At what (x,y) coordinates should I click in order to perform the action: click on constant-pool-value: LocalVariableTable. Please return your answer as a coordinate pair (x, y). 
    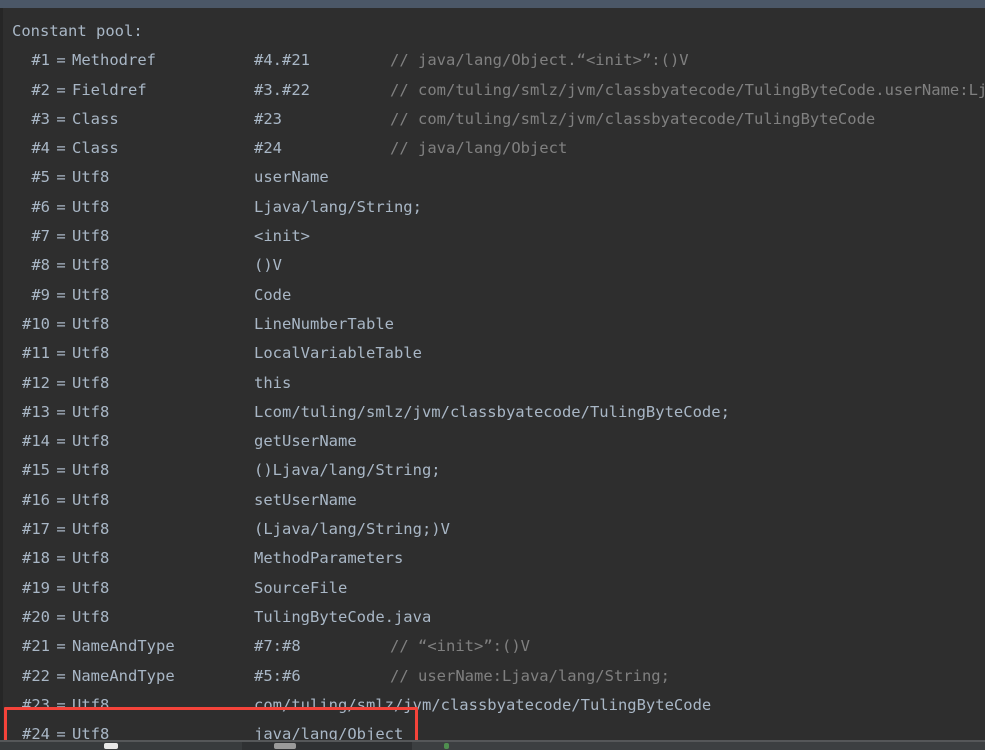
    Looking at the image, I should click on (338, 353).